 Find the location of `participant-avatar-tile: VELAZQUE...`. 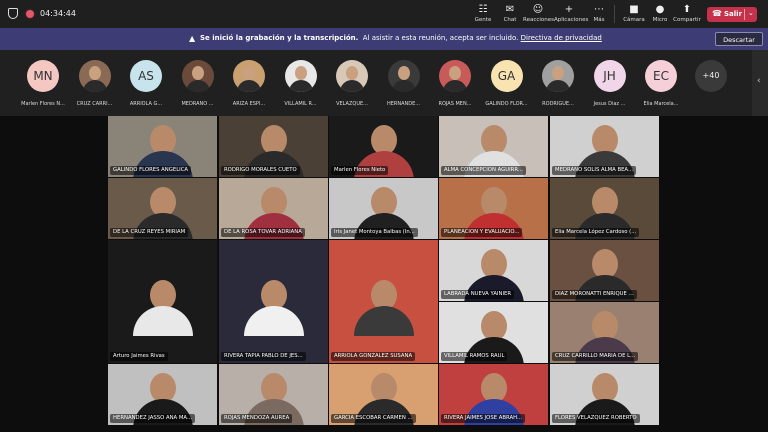

participant-avatar-tile: VELAZQUE... is located at coordinates (352, 87).